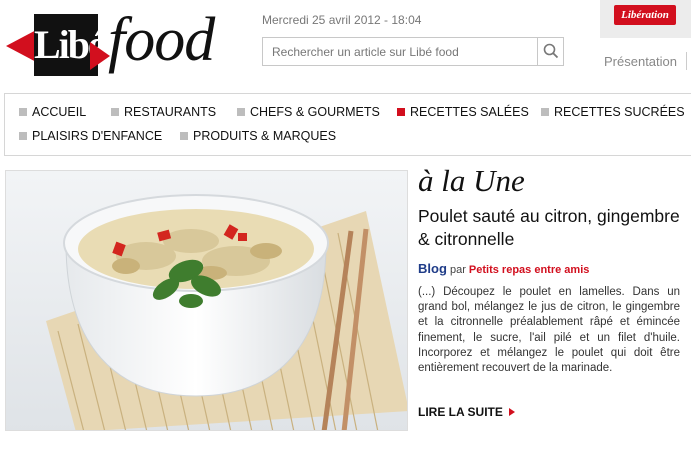 The image size is (691, 457). I want to click on nav-bullet-active, so click(401, 112).